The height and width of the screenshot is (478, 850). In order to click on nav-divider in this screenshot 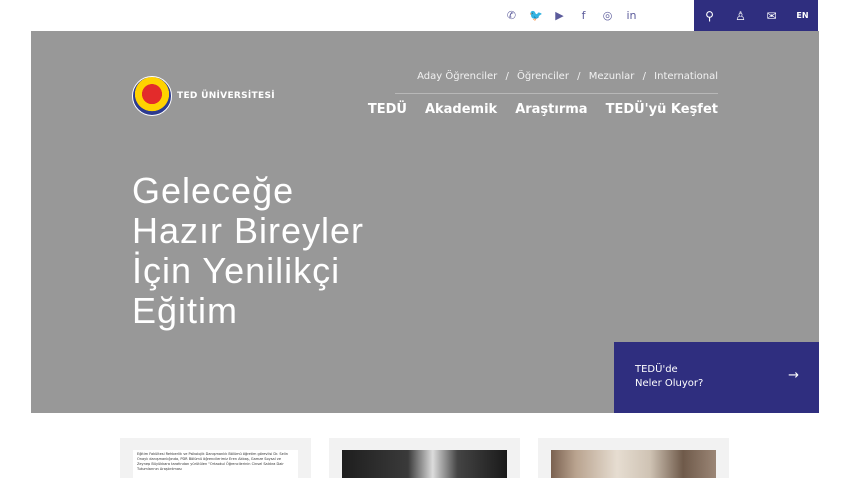, I will do `click(556, 93)`.